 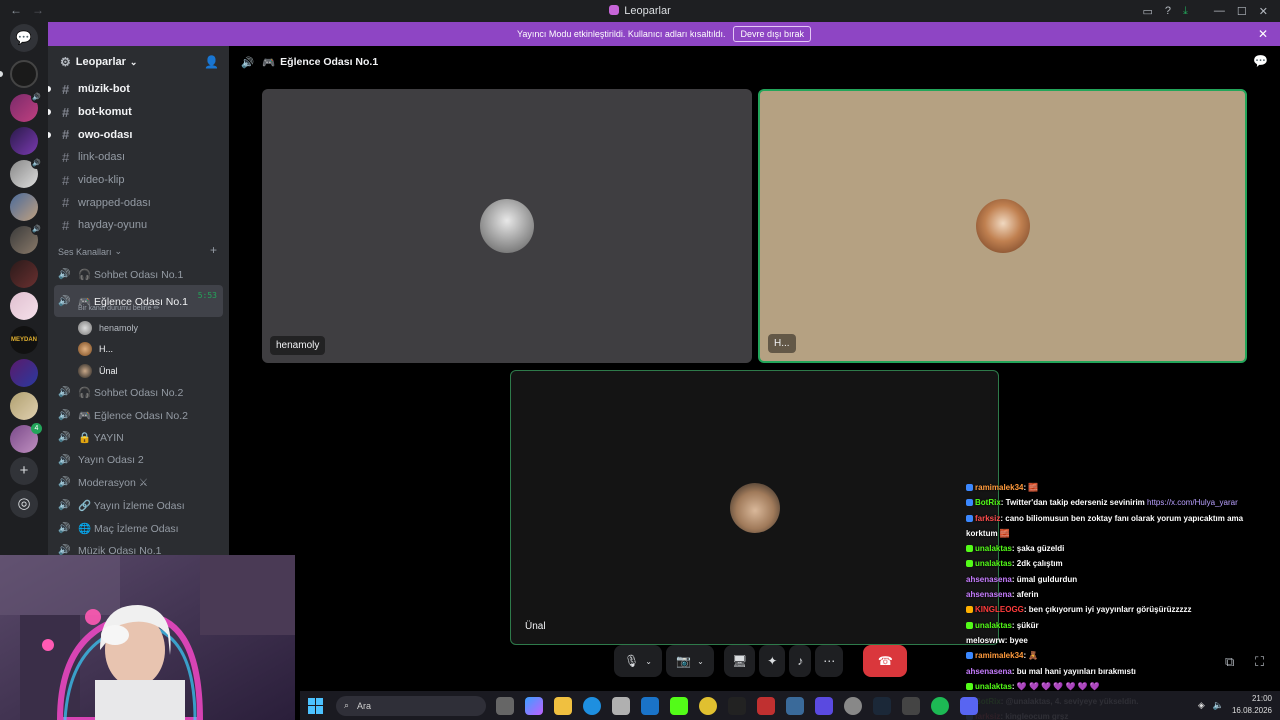 I want to click on camera-button: 📷 ⌄, so click(x=690, y=661).